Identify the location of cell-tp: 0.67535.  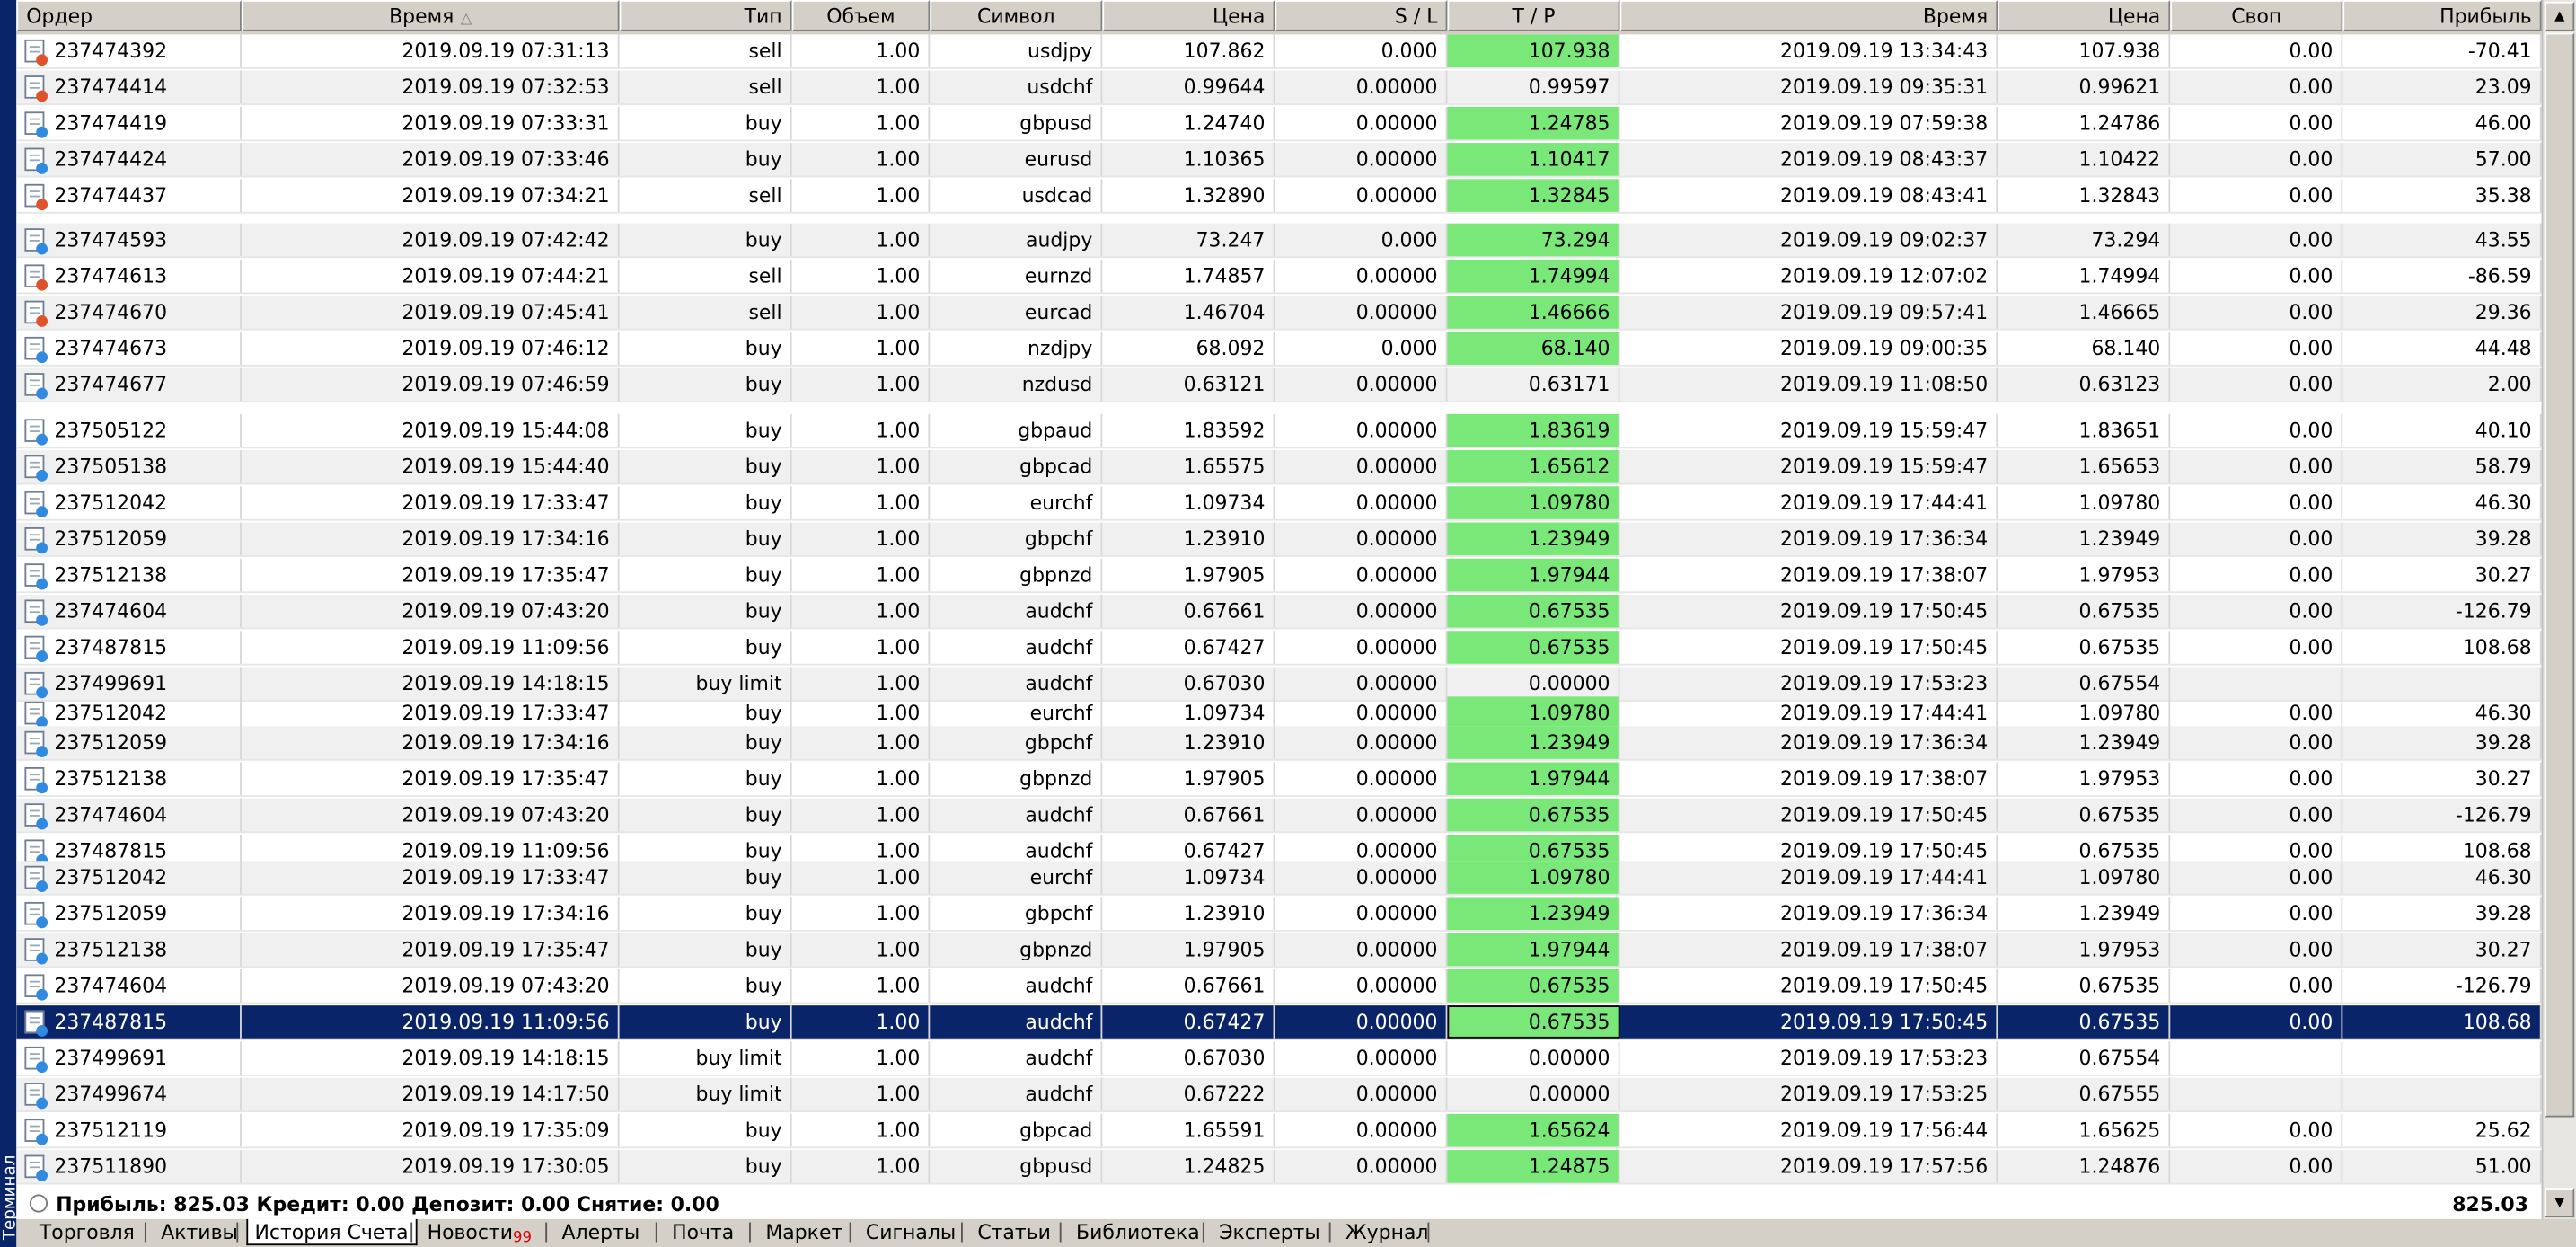
(1533, 647).